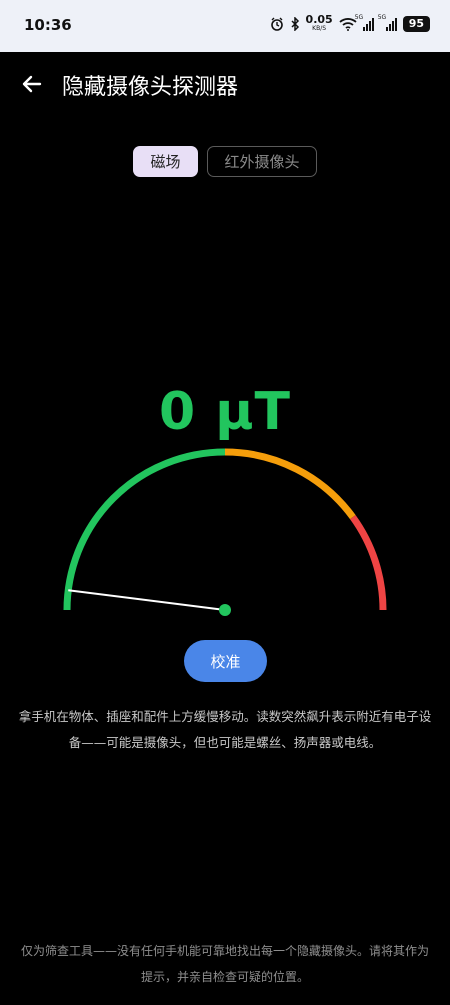 Image resolution: width=450 pixels, height=1005 pixels. I want to click on mode-tabs: 磁场 红外摄像头, so click(225, 161).